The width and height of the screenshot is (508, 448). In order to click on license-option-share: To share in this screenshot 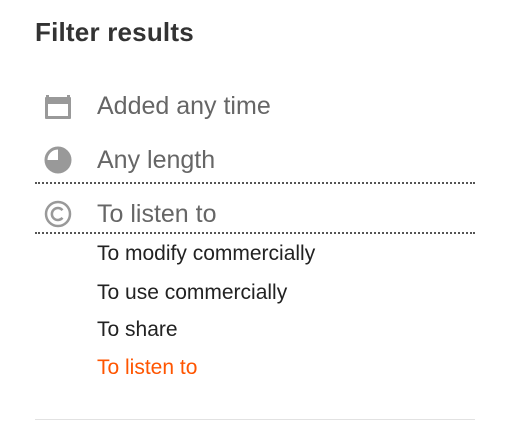, I will do `click(137, 330)`.